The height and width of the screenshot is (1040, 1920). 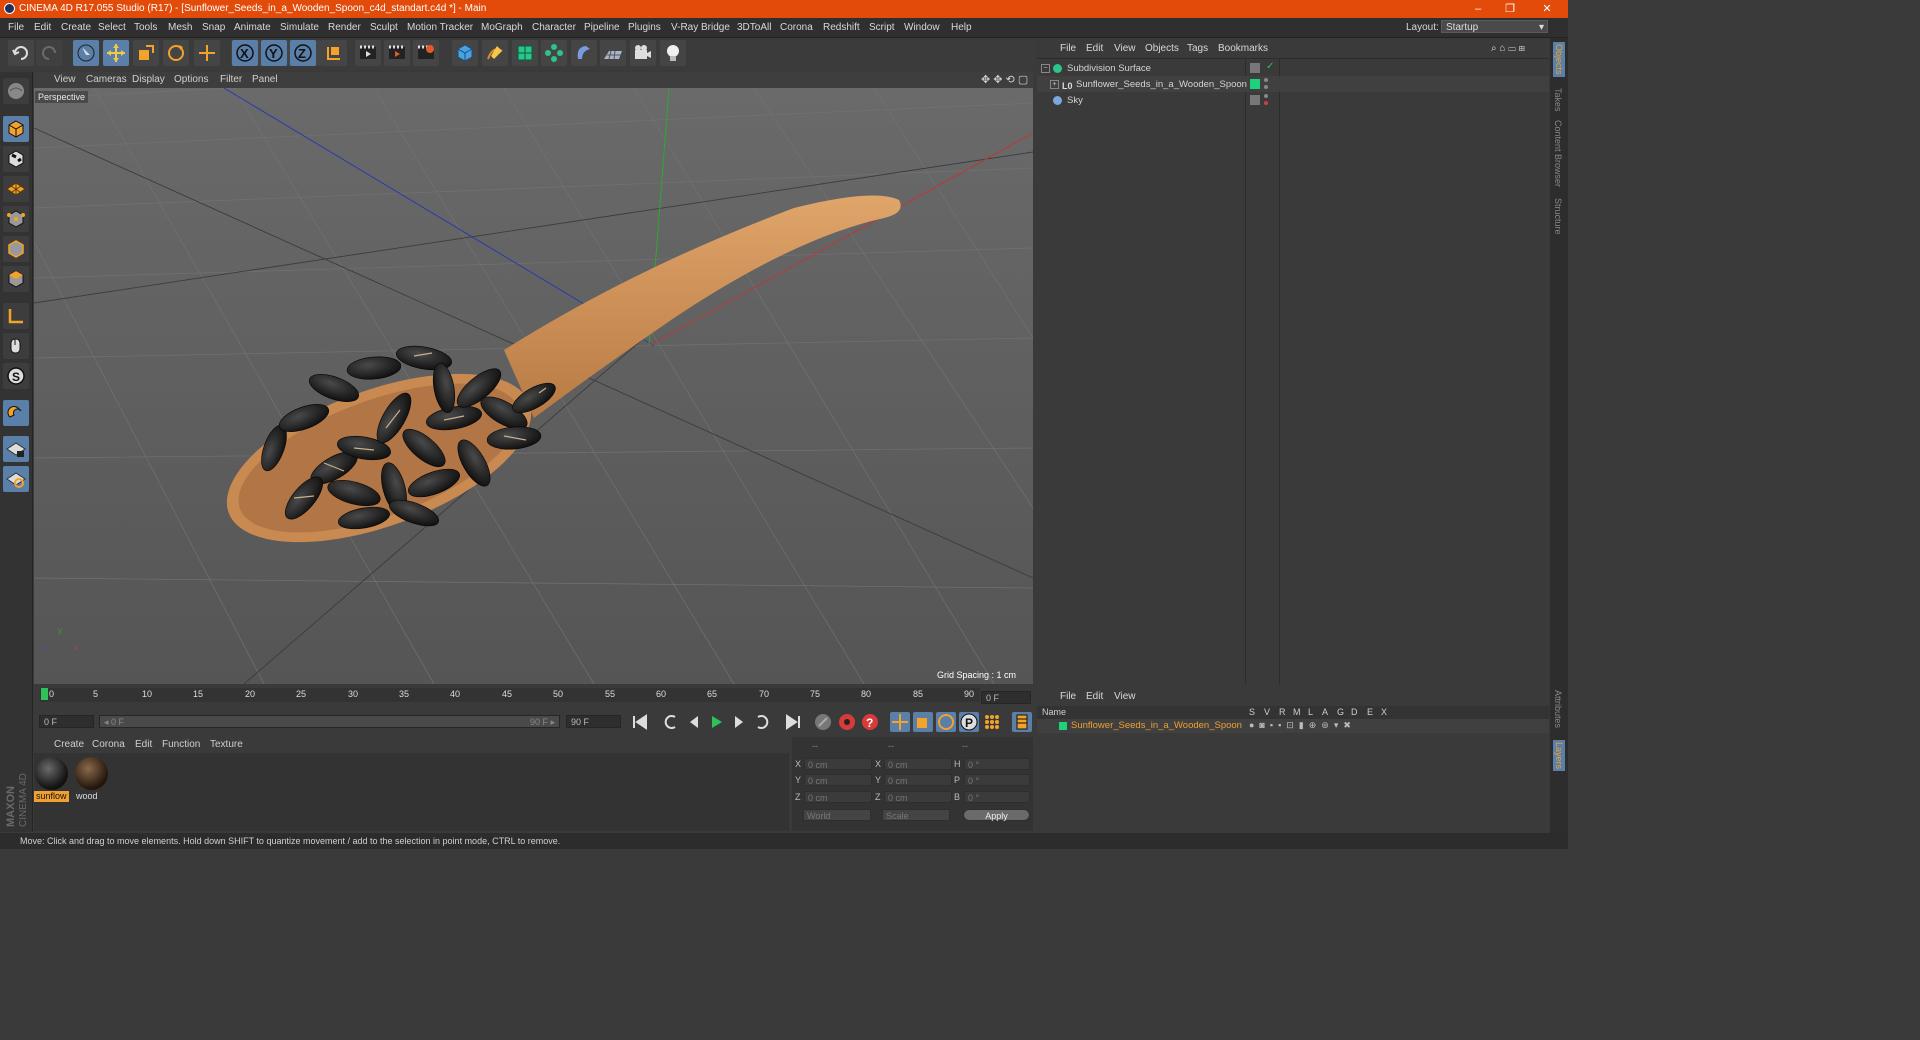 I want to click on menu-3dtoall: 3DToAll, so click(x=754, y=27).